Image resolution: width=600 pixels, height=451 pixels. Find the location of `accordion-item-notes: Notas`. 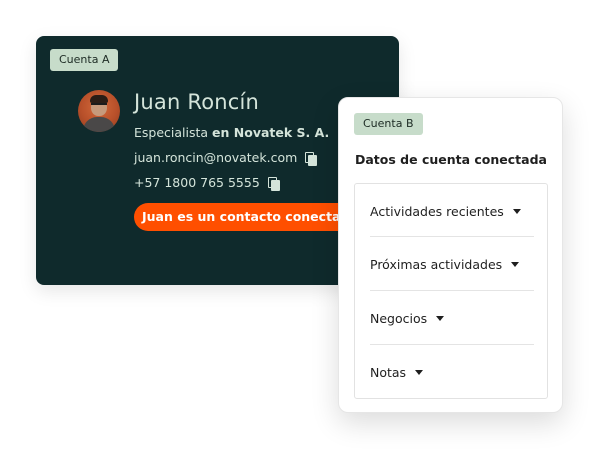

accordion-item-notes: Notas is located at coordinates (451, 372).